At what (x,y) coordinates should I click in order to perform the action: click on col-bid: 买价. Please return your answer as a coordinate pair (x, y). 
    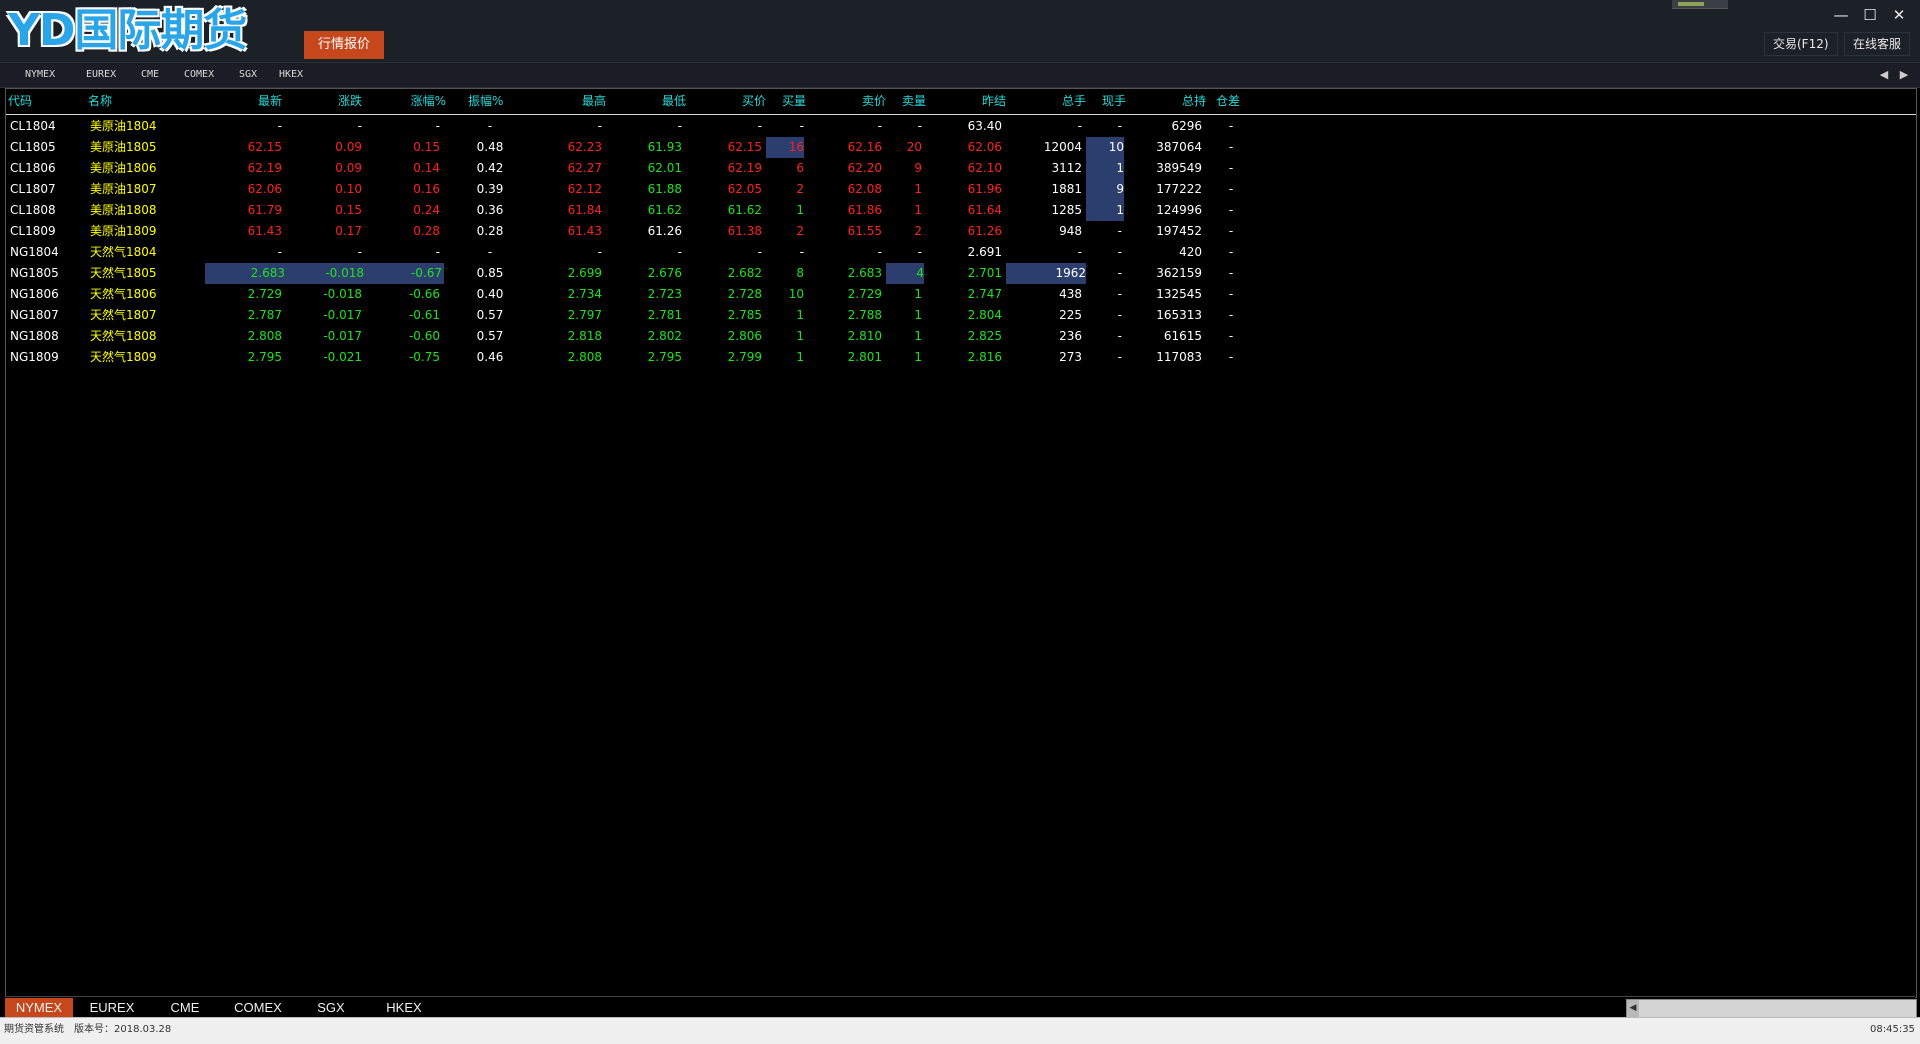
    Looking at the image, I should click on (726, 101).